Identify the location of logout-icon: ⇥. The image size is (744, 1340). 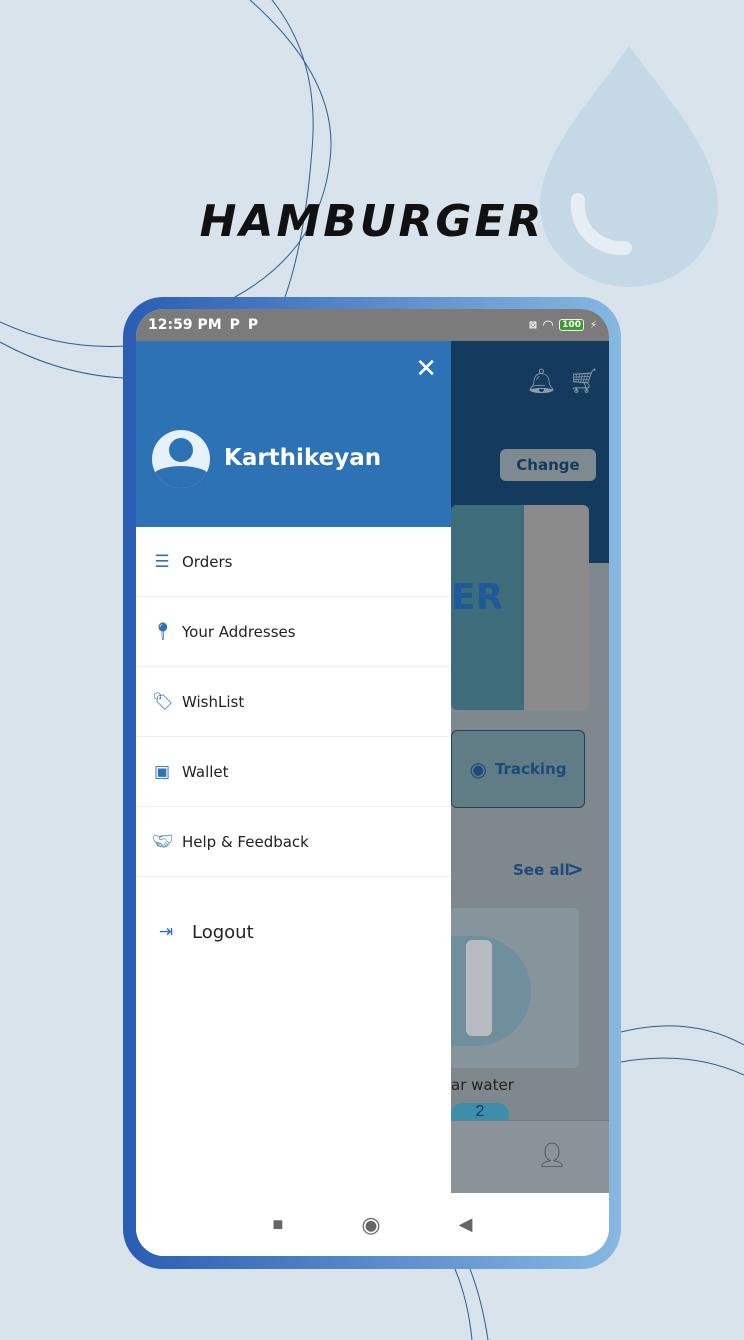
(166, 932).